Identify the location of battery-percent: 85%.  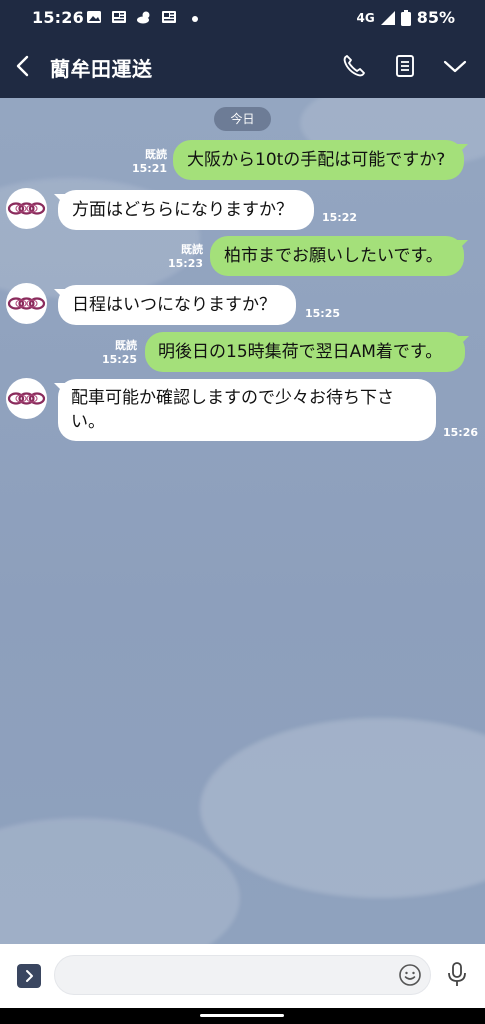
(435, 17).